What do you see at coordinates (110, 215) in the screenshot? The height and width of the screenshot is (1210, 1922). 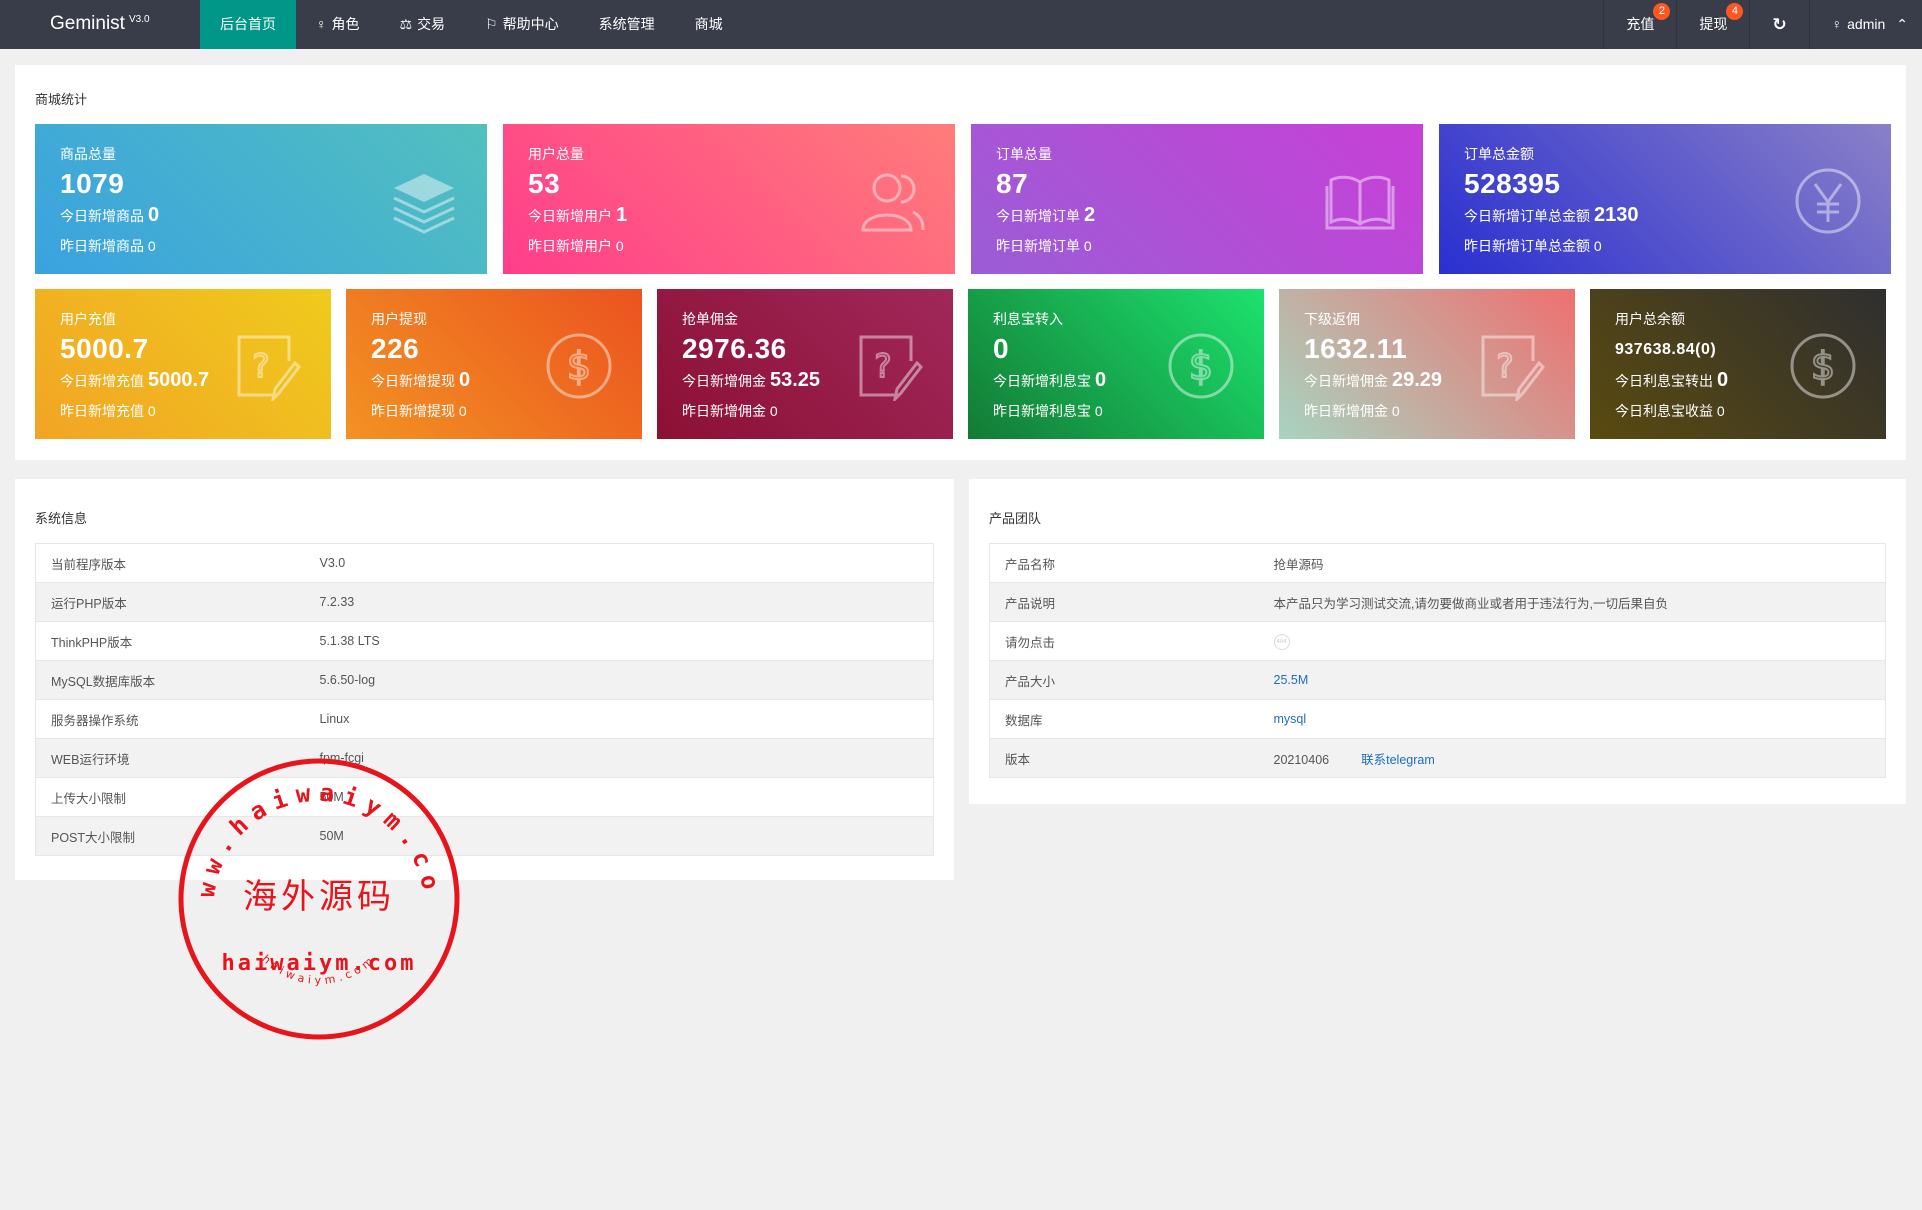 I see `stat-today: 今日新增商品 0` at bounding box center [110, 215].